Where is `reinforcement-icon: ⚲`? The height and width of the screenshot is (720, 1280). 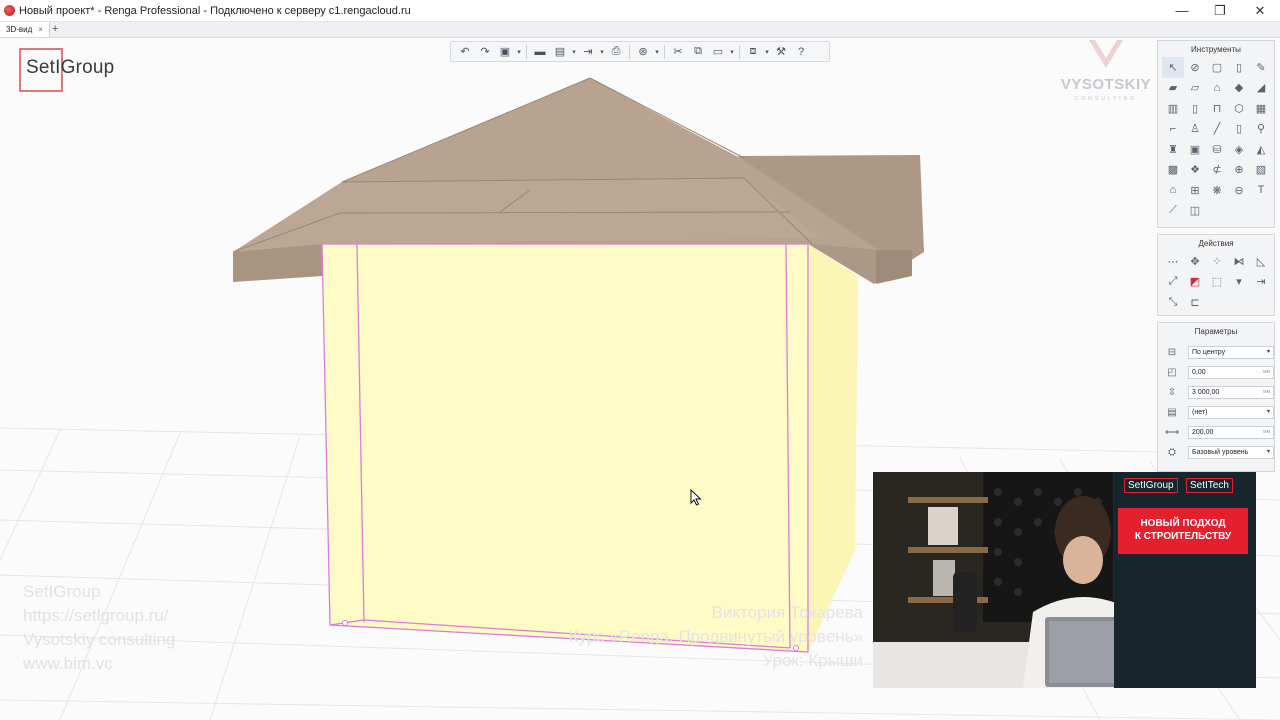
reinforcement-icon: ⚲ is located at coordinates (1261, 129).